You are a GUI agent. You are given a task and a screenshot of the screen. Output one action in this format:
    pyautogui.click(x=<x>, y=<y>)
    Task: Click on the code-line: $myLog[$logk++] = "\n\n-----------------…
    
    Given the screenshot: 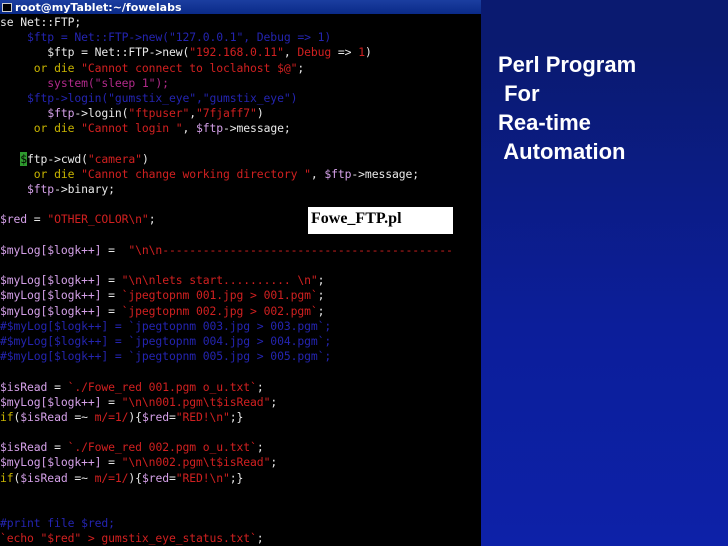 What is the action you would take?
    pyautogui.click(x=240, y=250)
    